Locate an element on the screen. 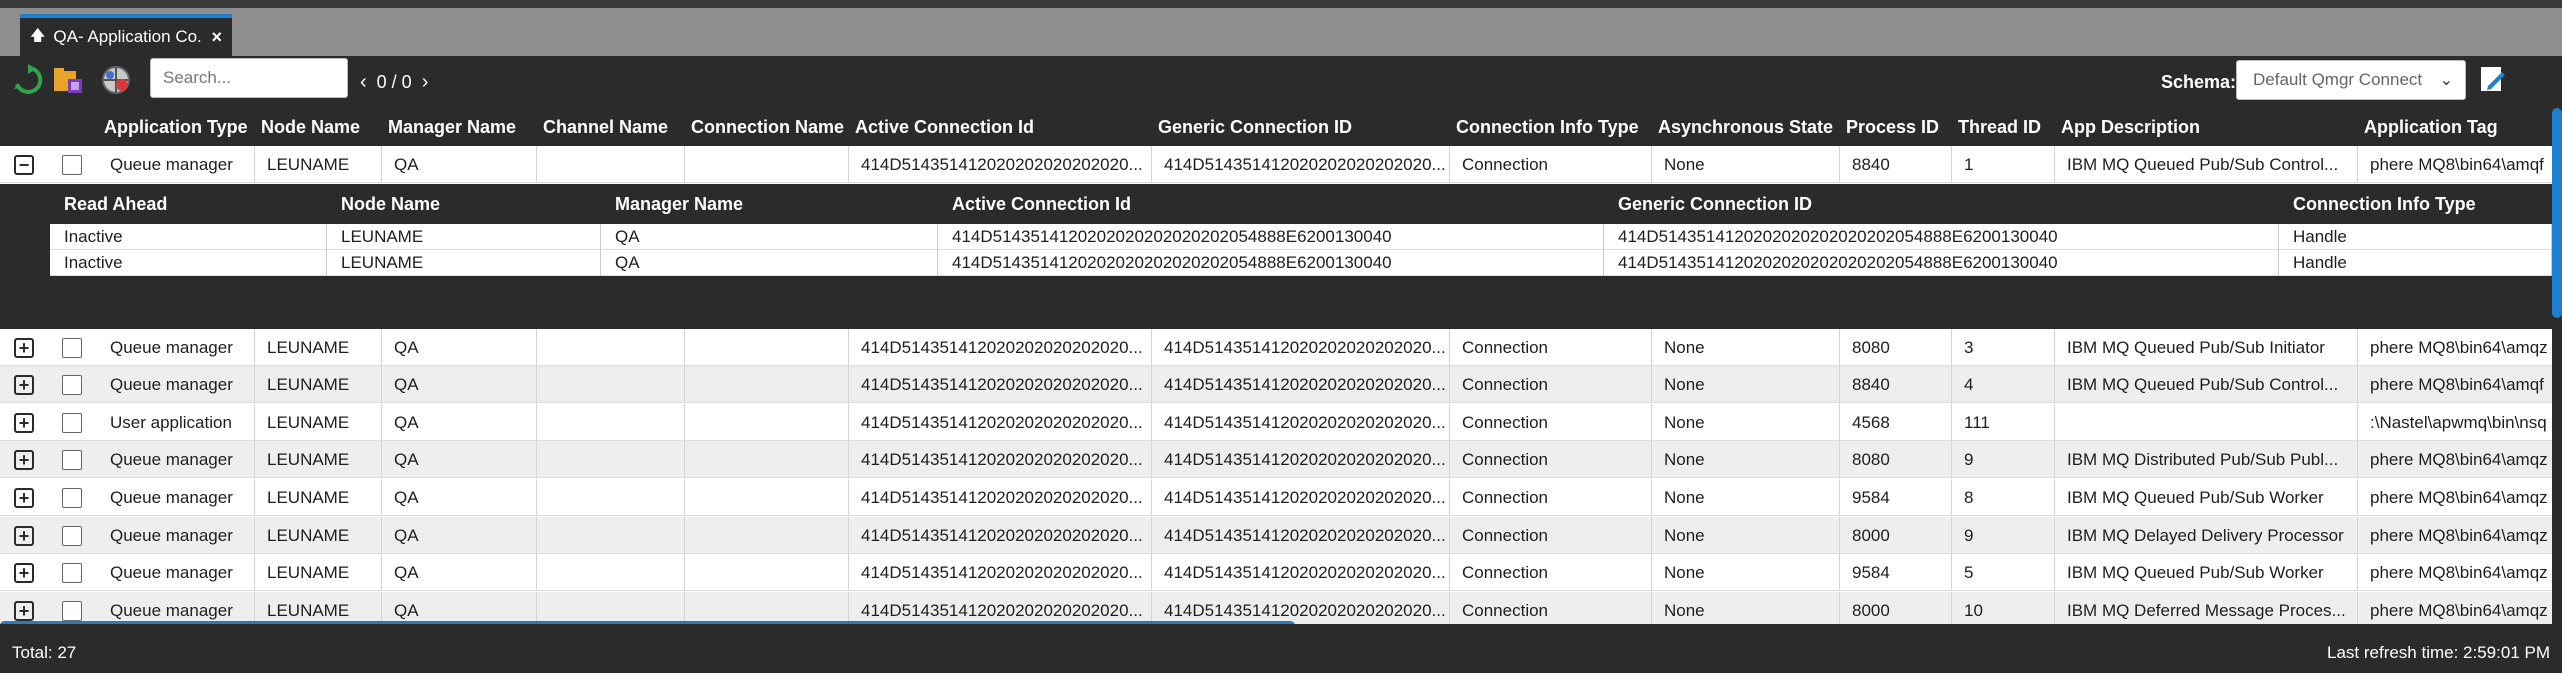 The image size is (2562, 673). globe-settings-icon is located at coordinates (116, 80).